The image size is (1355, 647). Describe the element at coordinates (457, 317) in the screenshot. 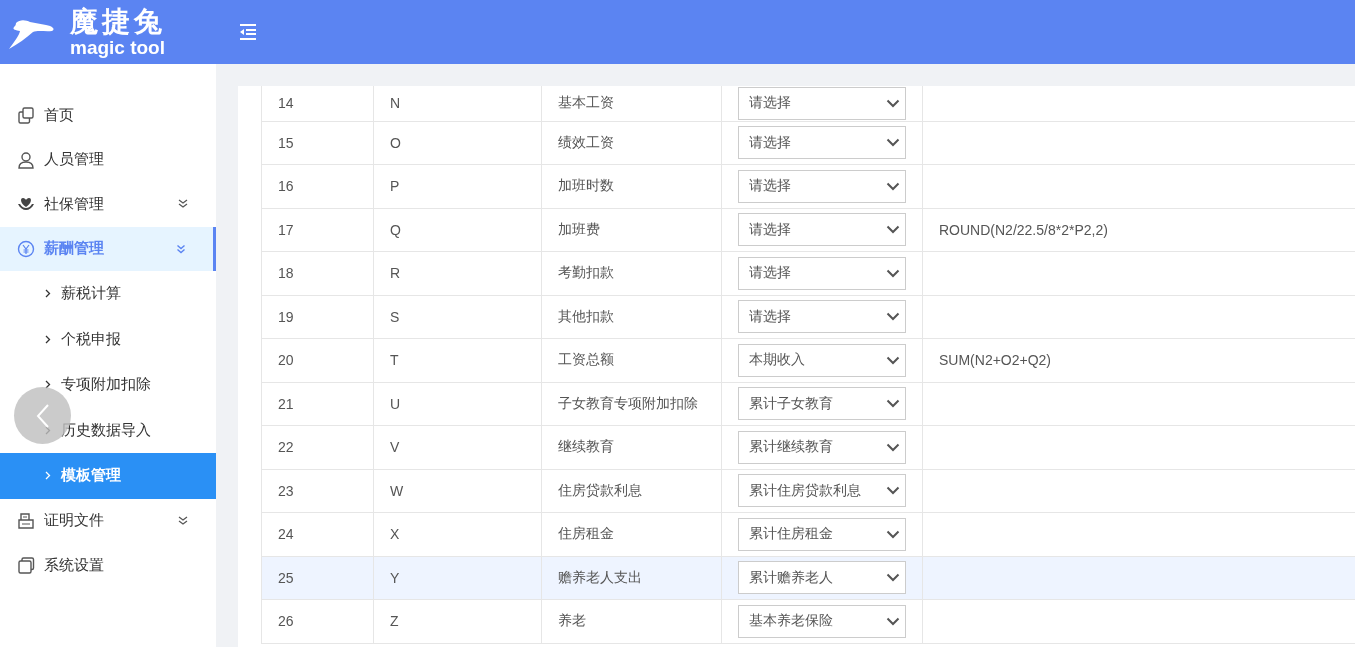

I see `table-cell: S` at that location.